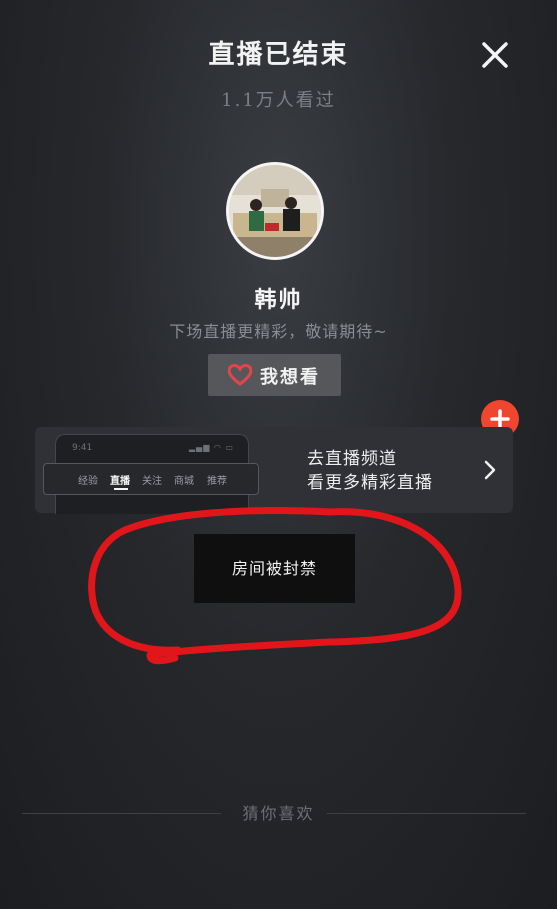  Describe the element at coordinates (370, 483) in the screenshot. I see `banner-line-2: 看更多精彩直播` at that location.